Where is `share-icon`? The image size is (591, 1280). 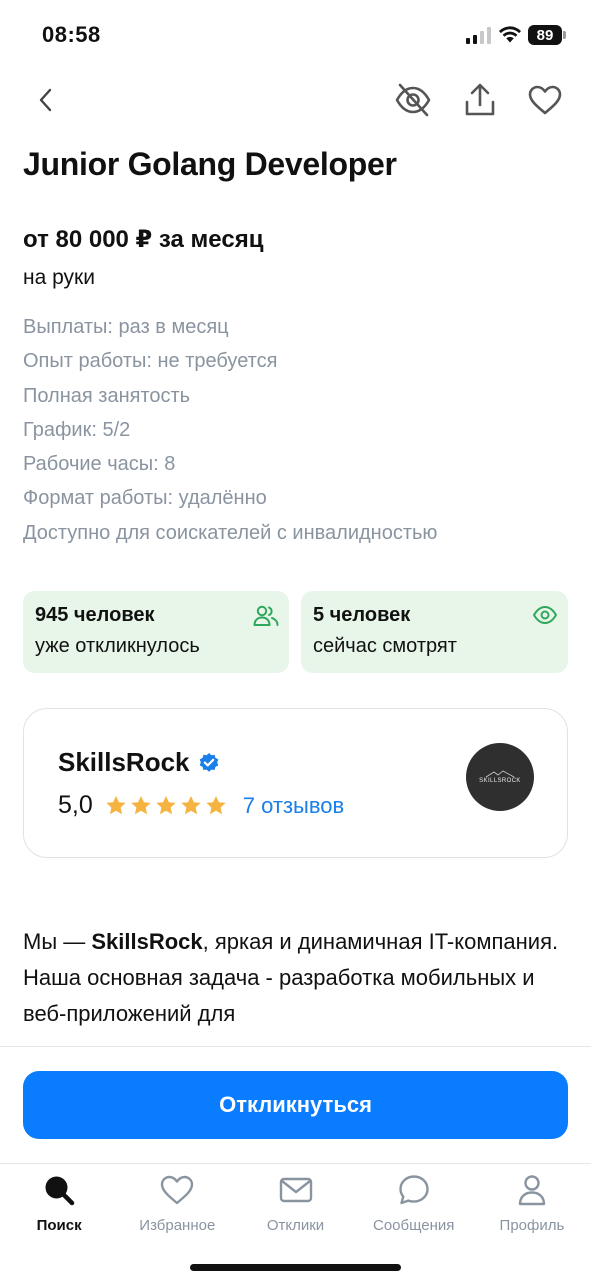 share-icon is located at coordinates (480, 99).